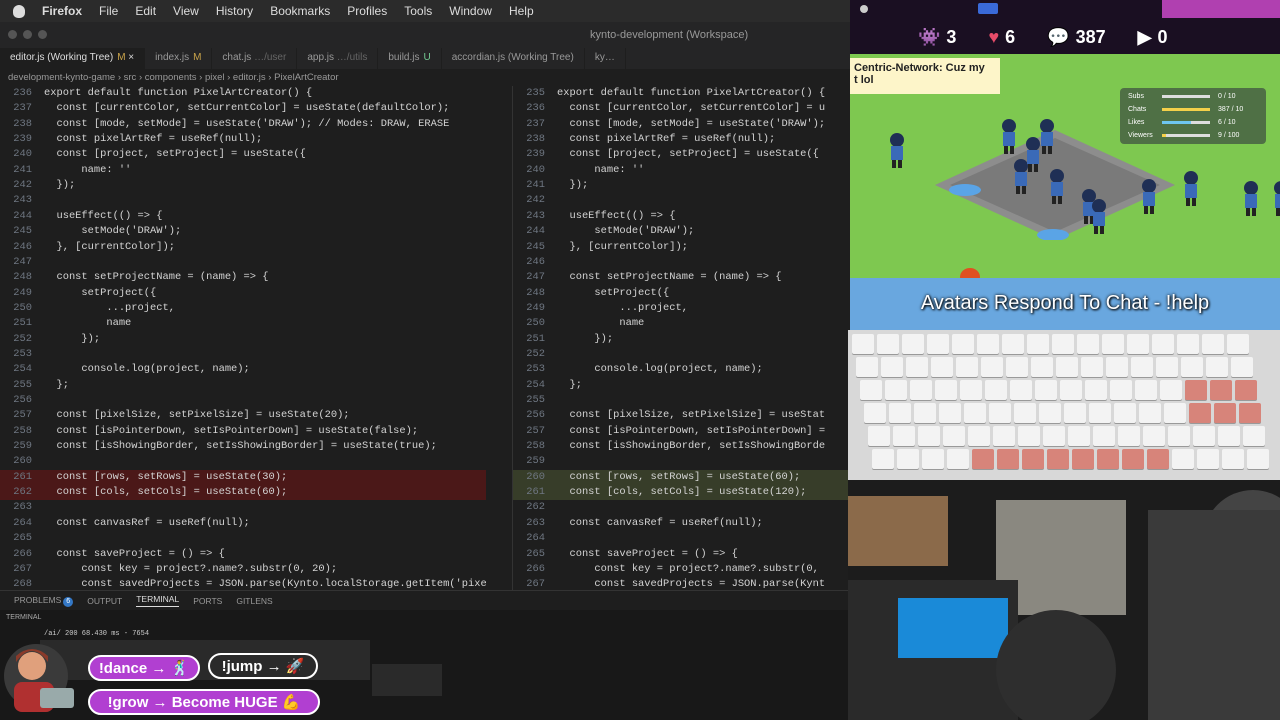 This screenshot has width=1280, height=720. Describe the element at coordinates (243, 200) in the screenshot. I see `code-line: 243` at that location.